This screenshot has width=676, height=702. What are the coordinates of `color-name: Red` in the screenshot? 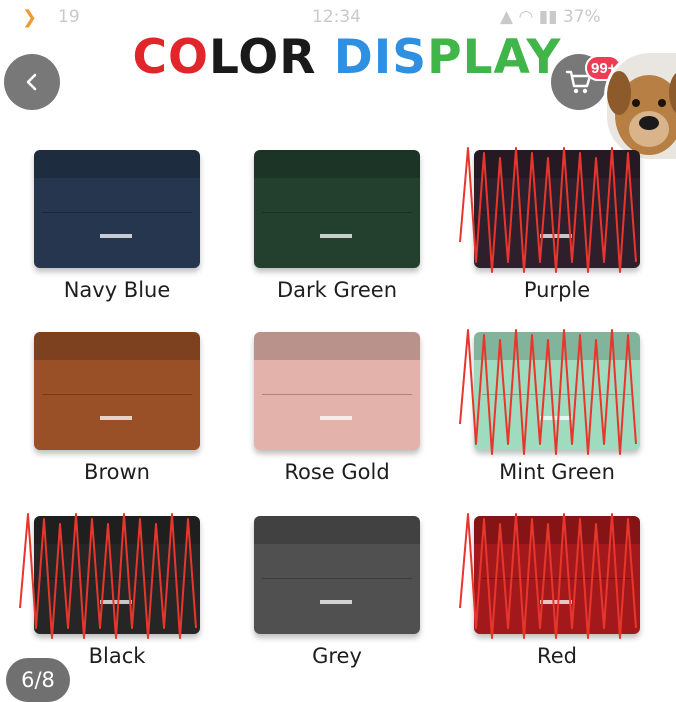 It's located at (557, 656).